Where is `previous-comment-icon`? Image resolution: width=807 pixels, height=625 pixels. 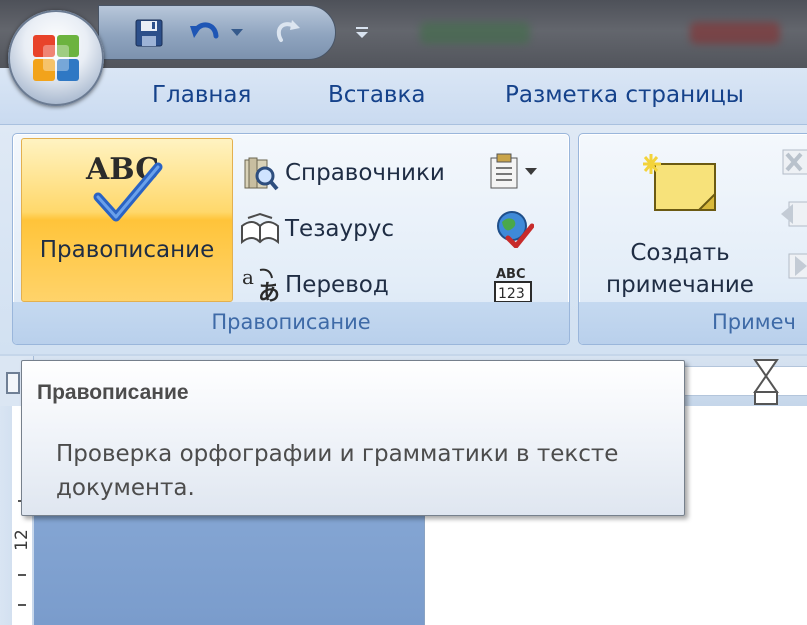 previous-comment-icon is located at coordinates (794, 214).